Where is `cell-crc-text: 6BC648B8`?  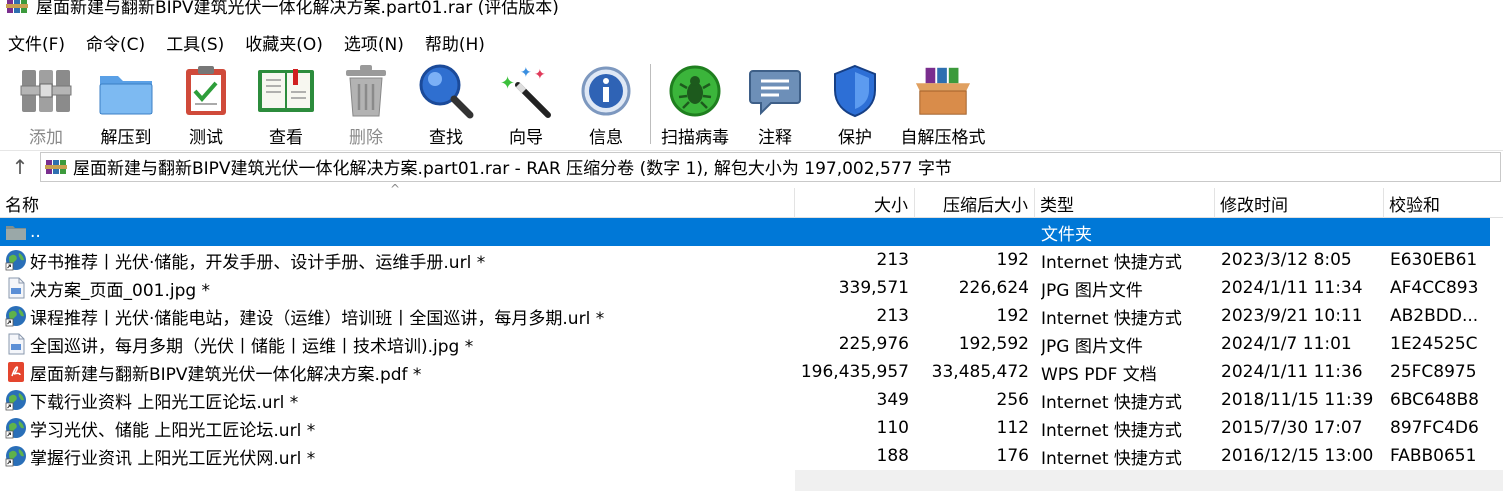 cell-crc-text: 6BC648B8 is located at coordinates (1434, 400).